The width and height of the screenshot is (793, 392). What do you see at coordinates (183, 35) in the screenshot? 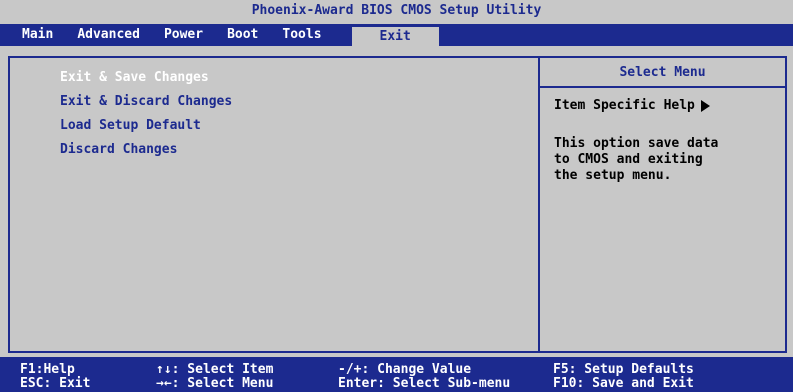
I see `menu-item-power: Power` at bounding box center [183, 35].